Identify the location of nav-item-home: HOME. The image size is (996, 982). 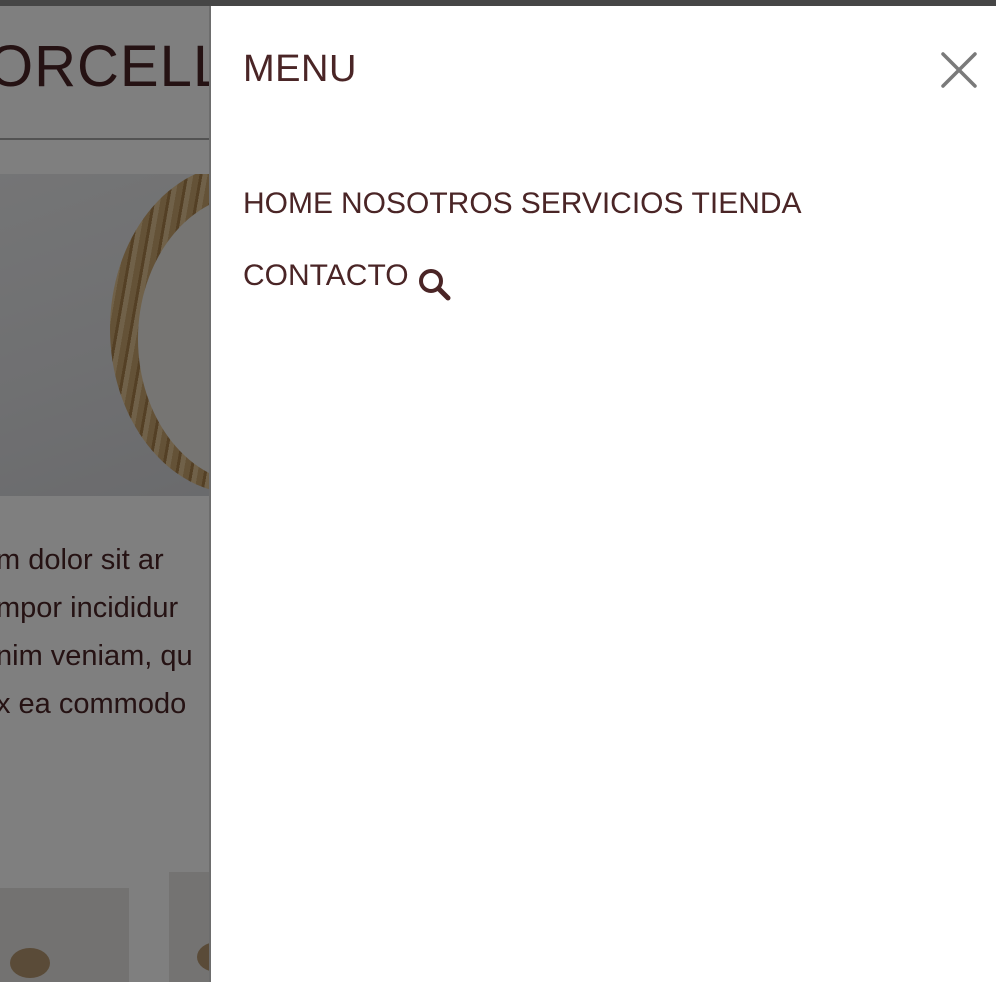
(288, 203).